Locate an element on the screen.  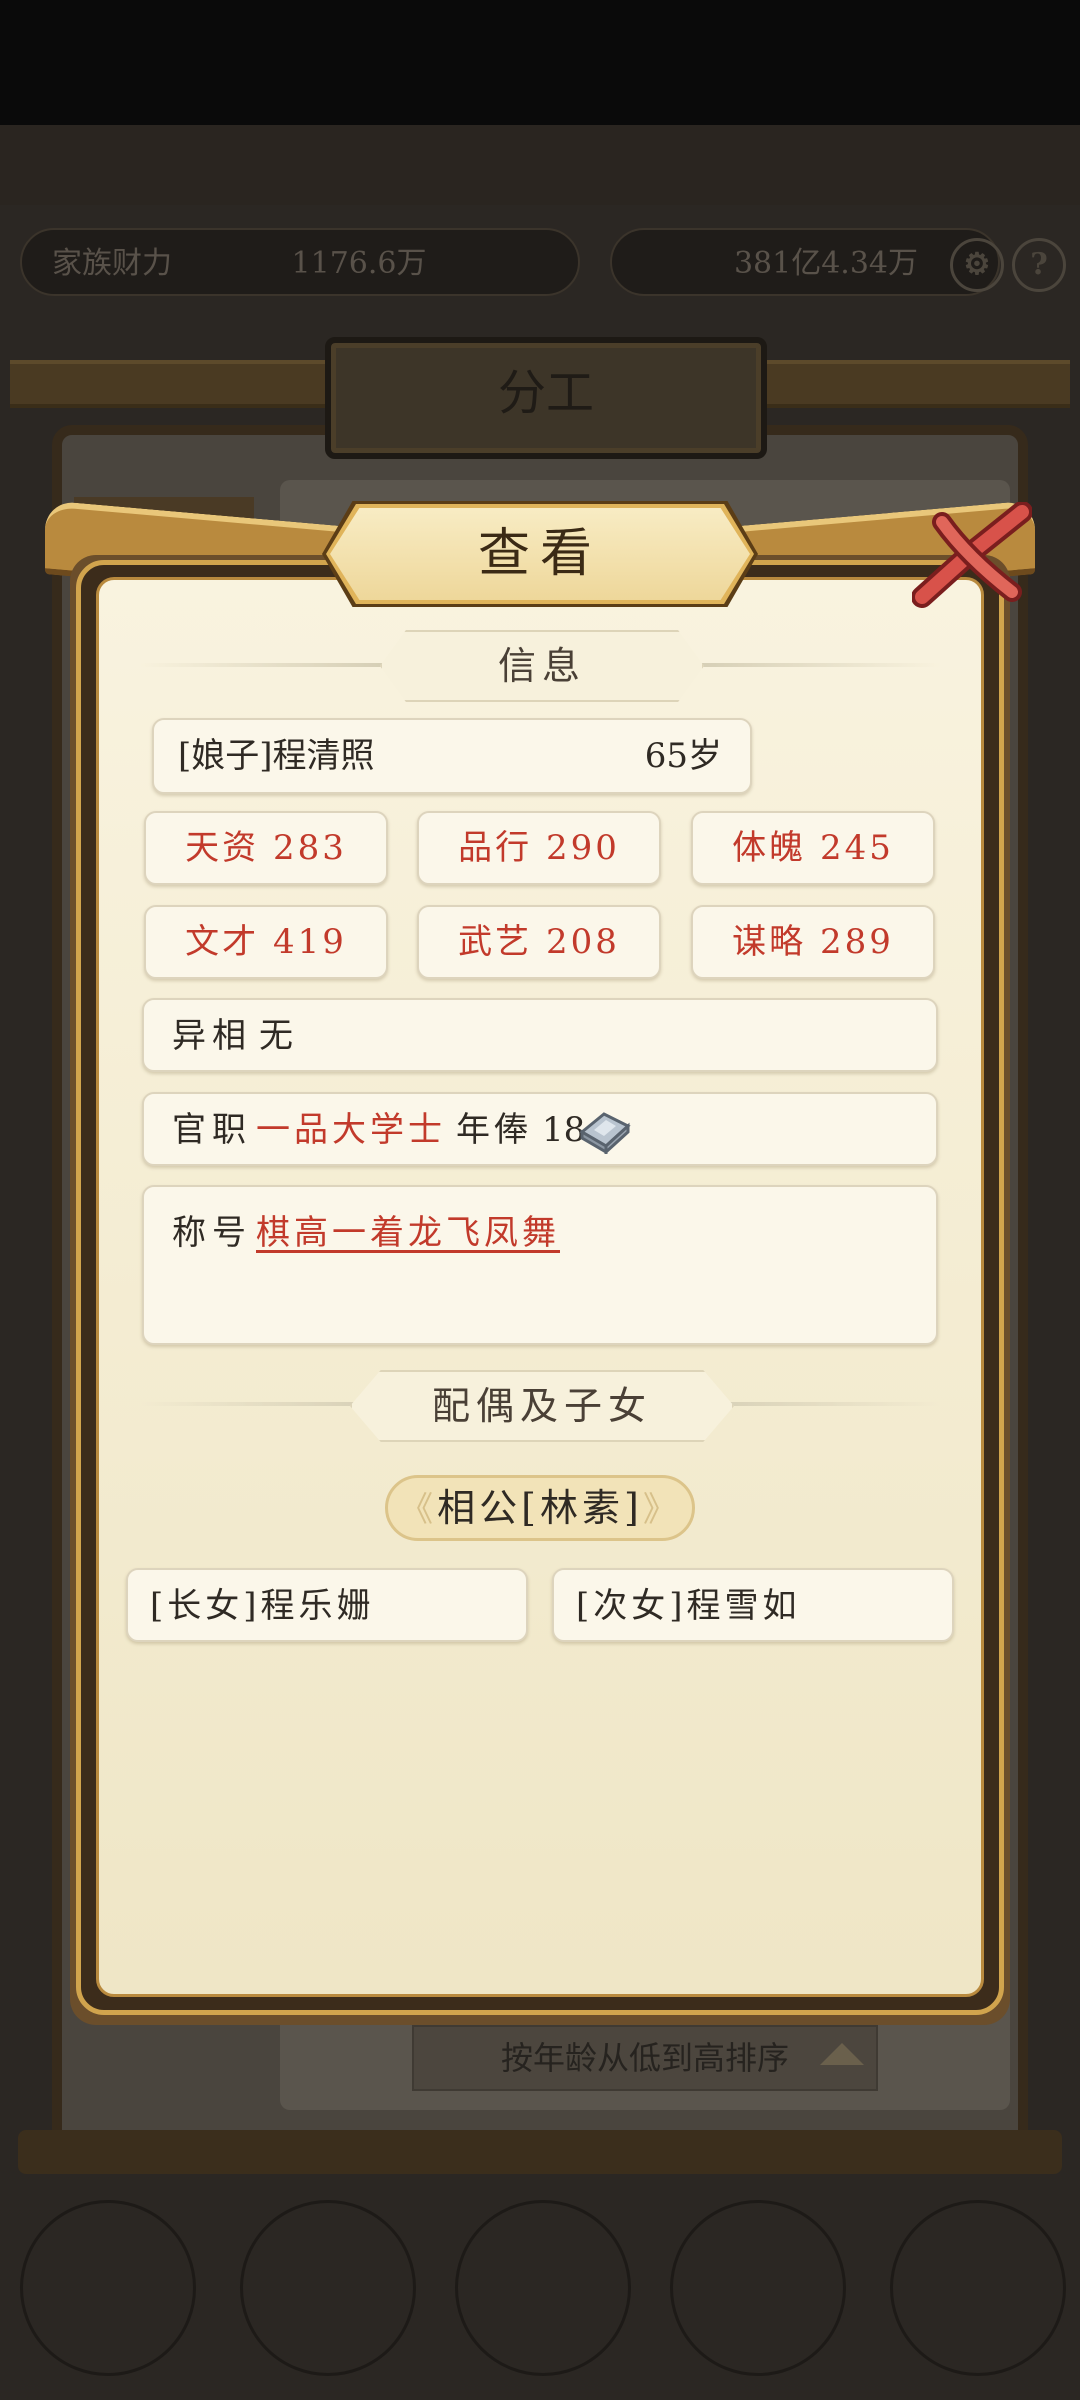
background-resource-wealth: 家族财力 1176.6万 is located at coordinates (300, 262).